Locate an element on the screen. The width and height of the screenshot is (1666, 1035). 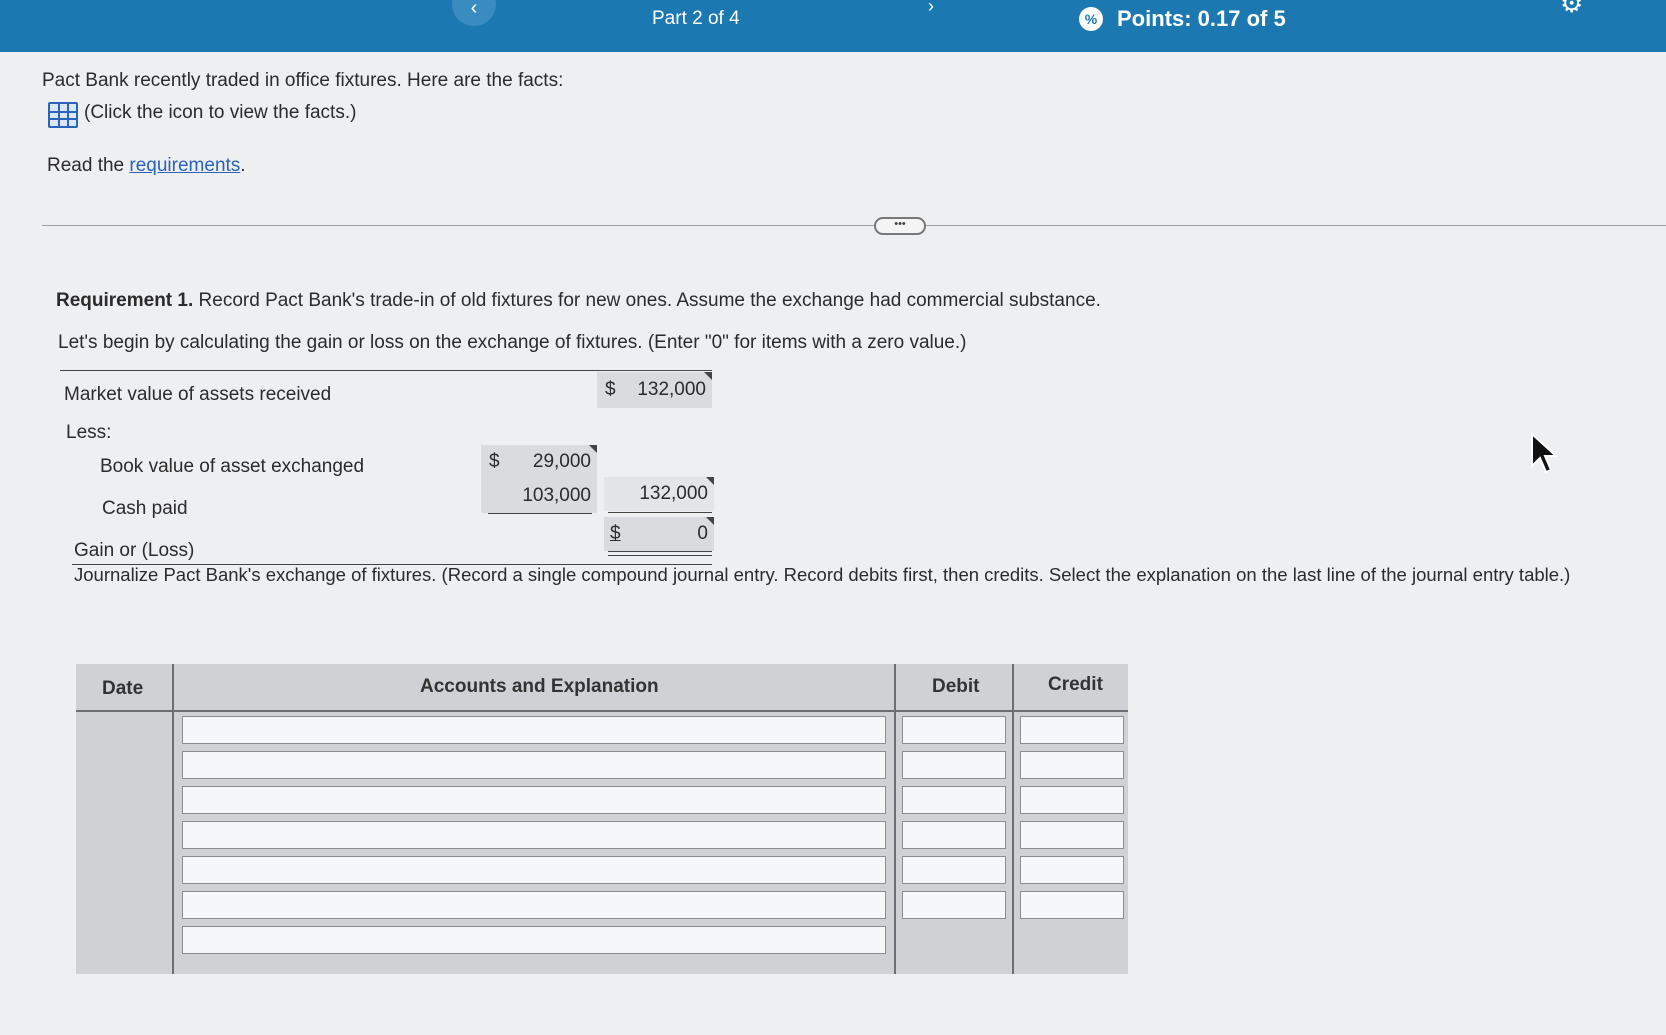
date-column-header: Date is located at coordinates (123, 688).